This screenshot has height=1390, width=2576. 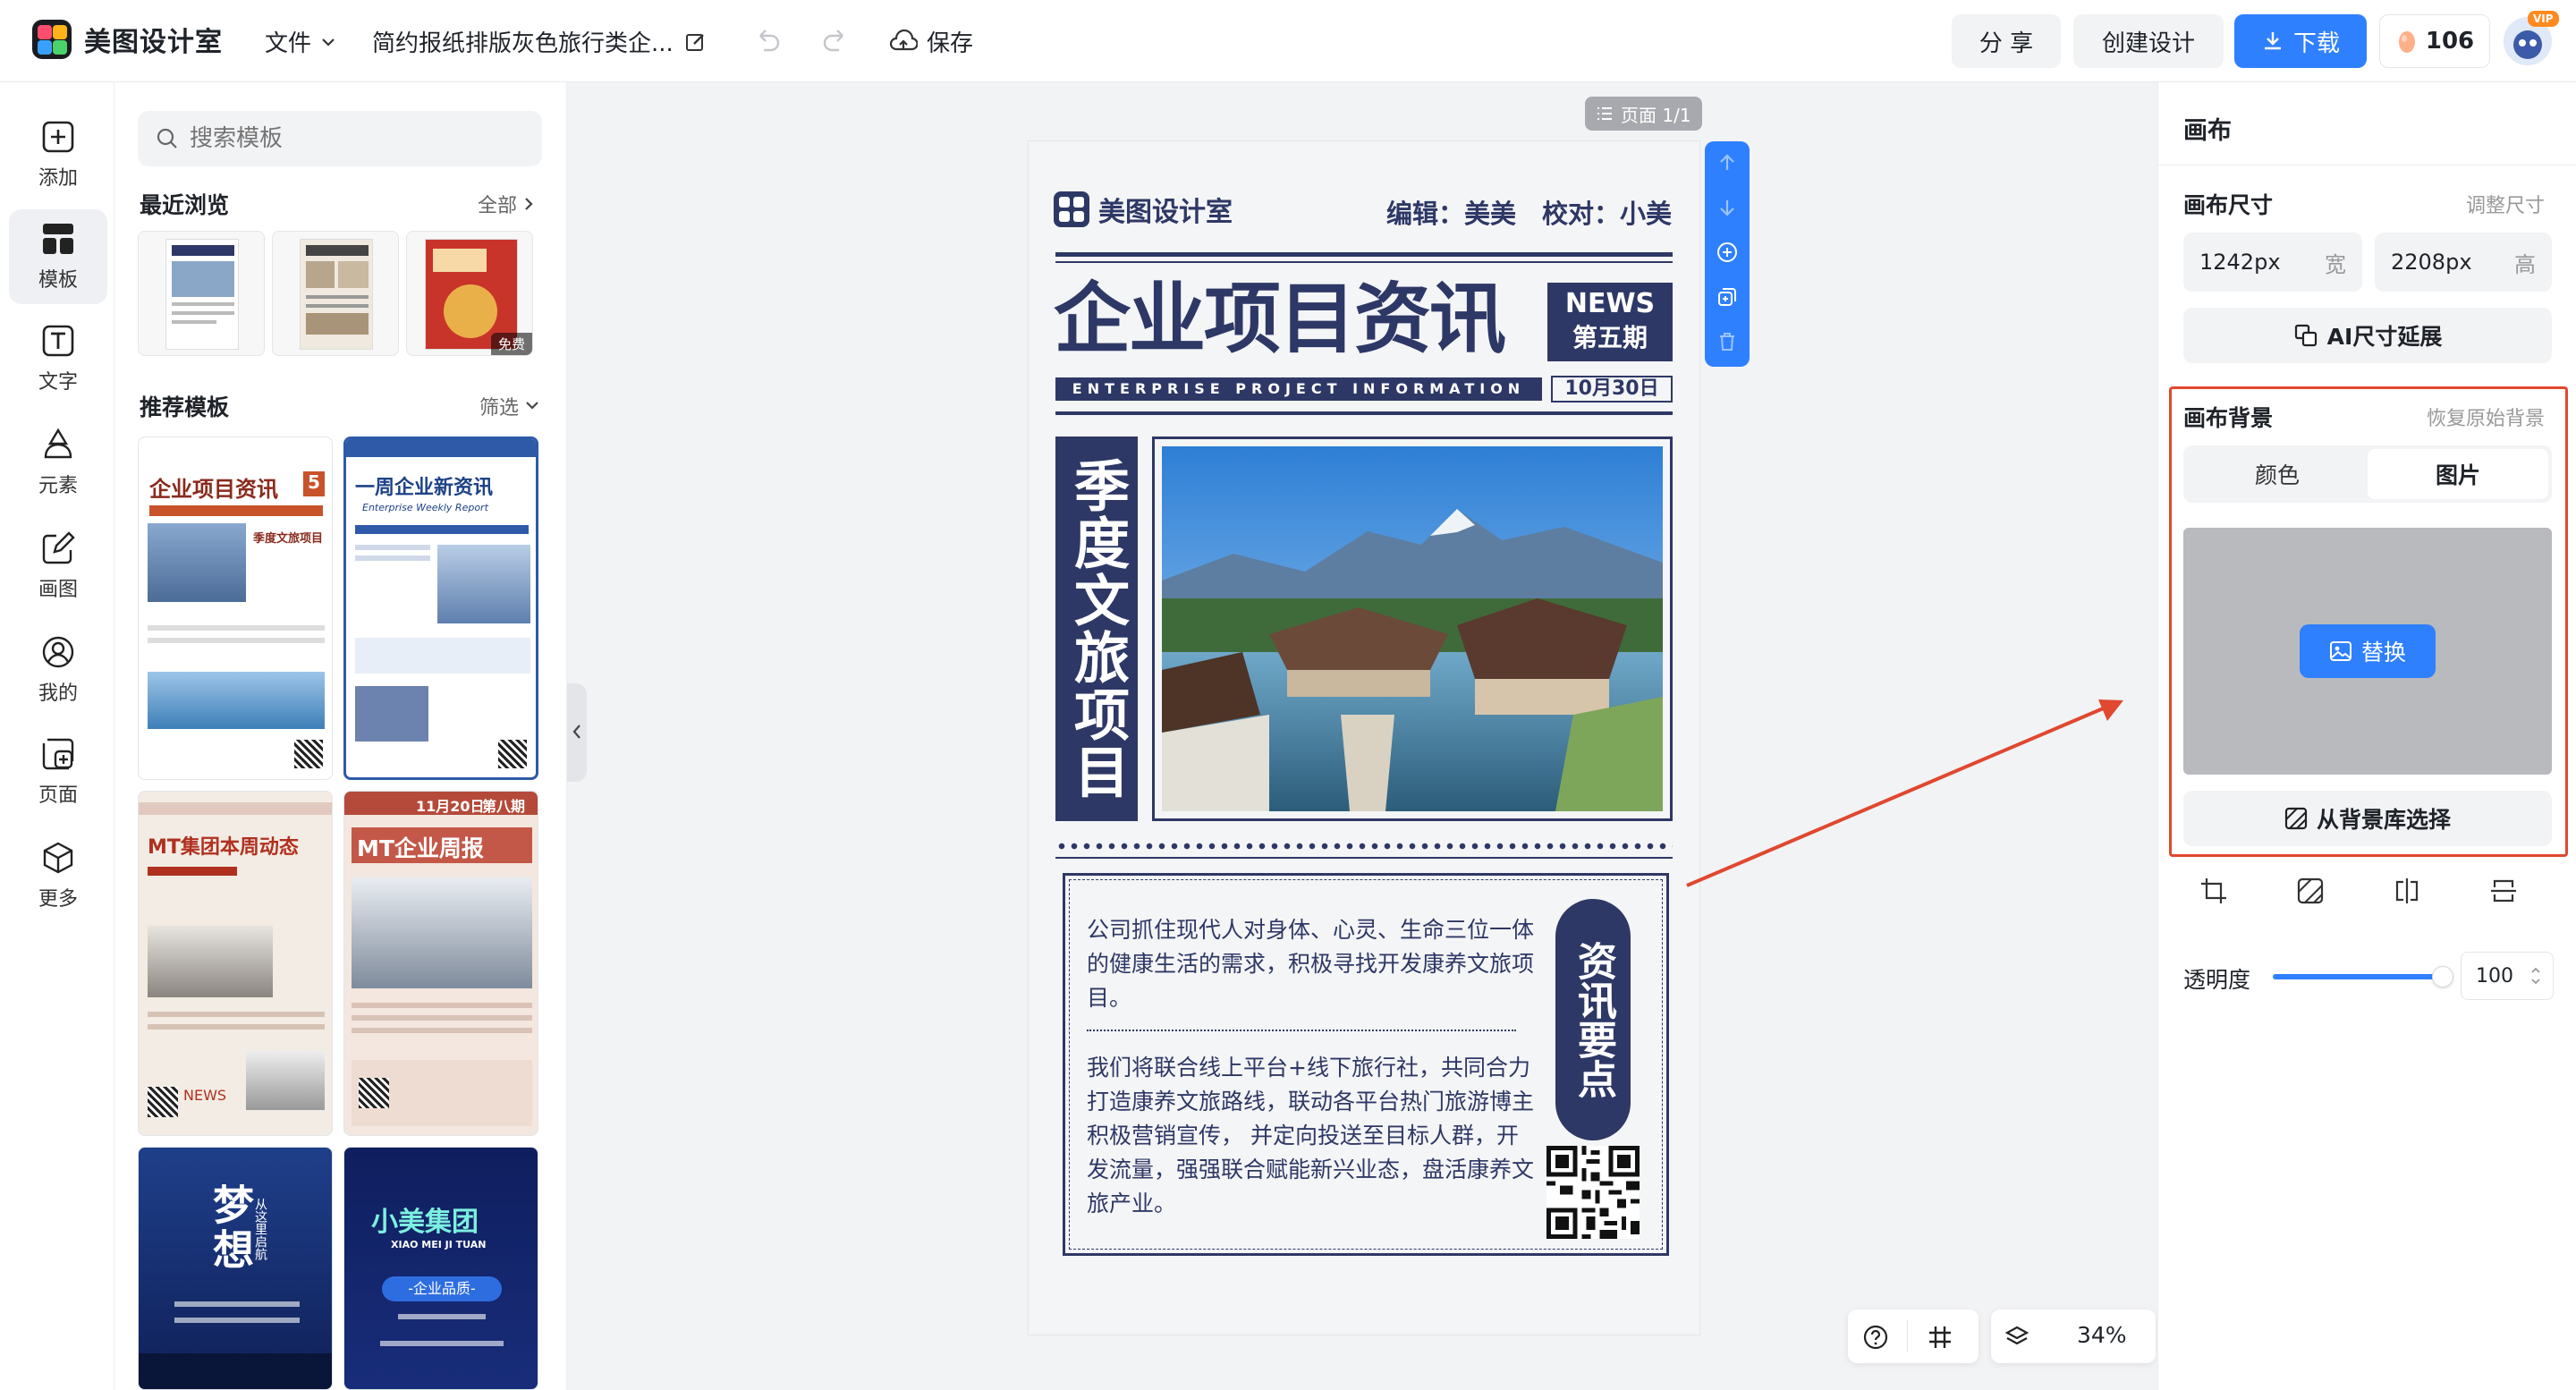 What do you see at coordinates (2505, 204) in the screenshot?
I see `resize-link: 调整尺寸` at bounding box center [2505, 204].